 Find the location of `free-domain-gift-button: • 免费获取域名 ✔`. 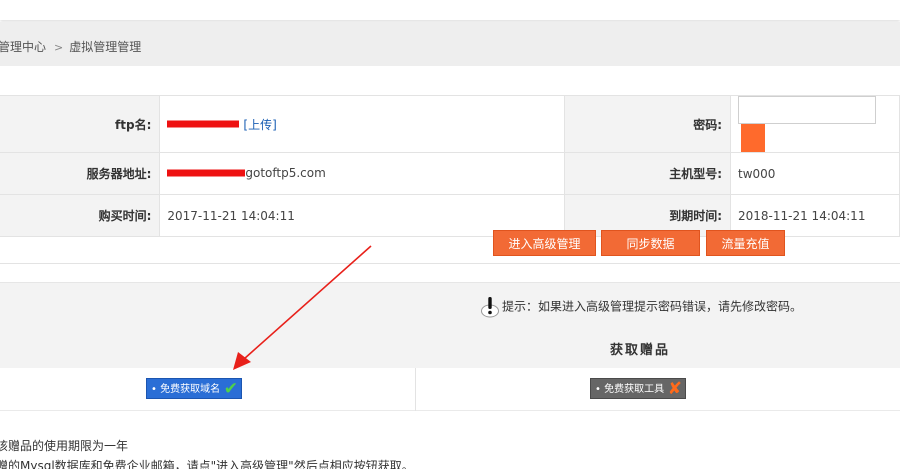

free-domain-gift-button: • 免费获取域名 ✔ is located at coordinates (194, 388).